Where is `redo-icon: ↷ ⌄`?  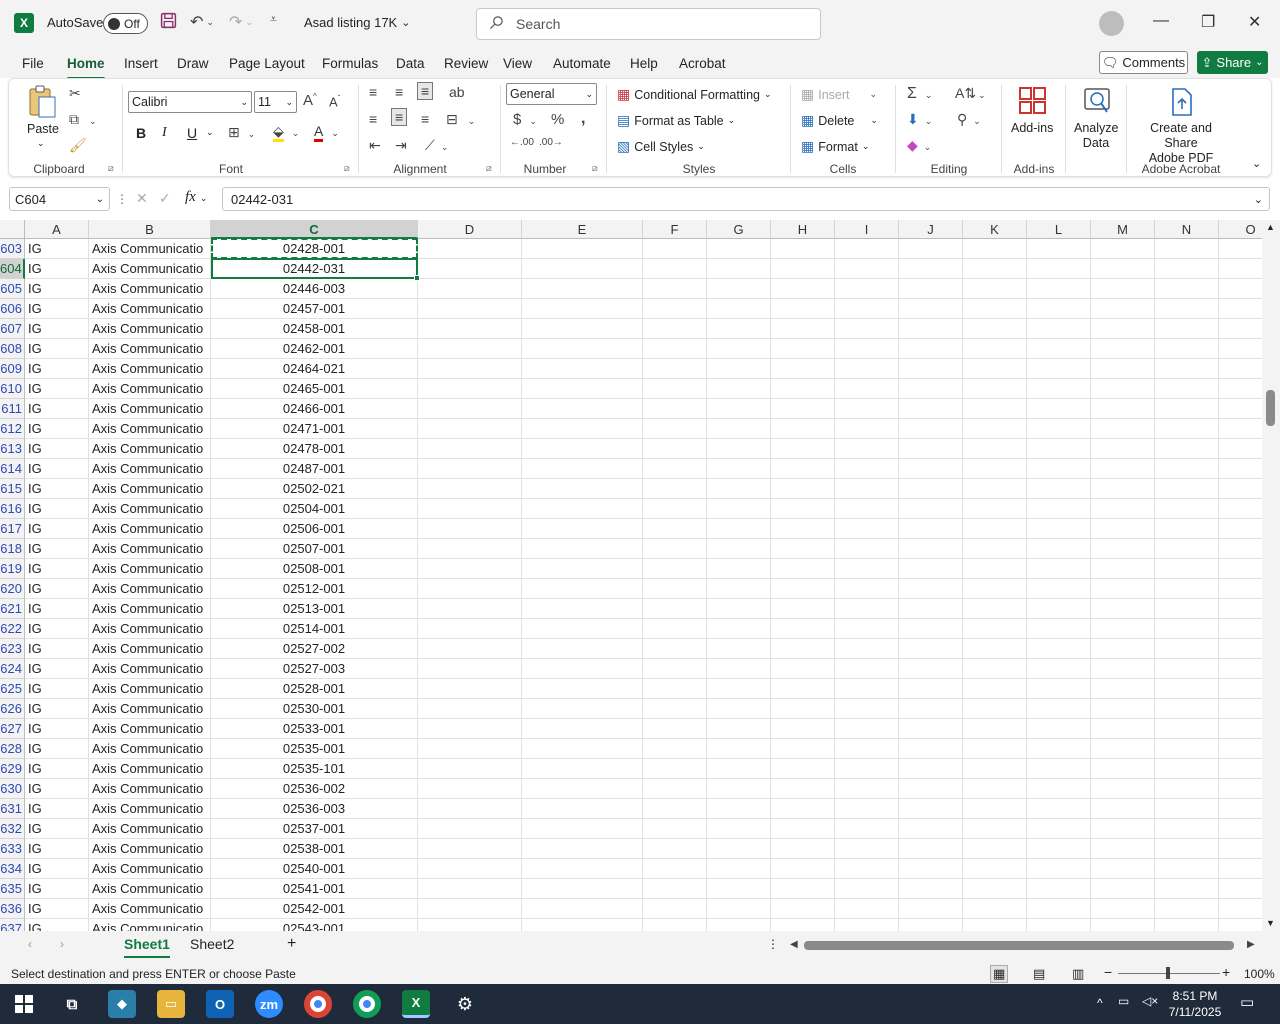 redo-icon: ↷ ⌄ is located at coordinates (241, 22).